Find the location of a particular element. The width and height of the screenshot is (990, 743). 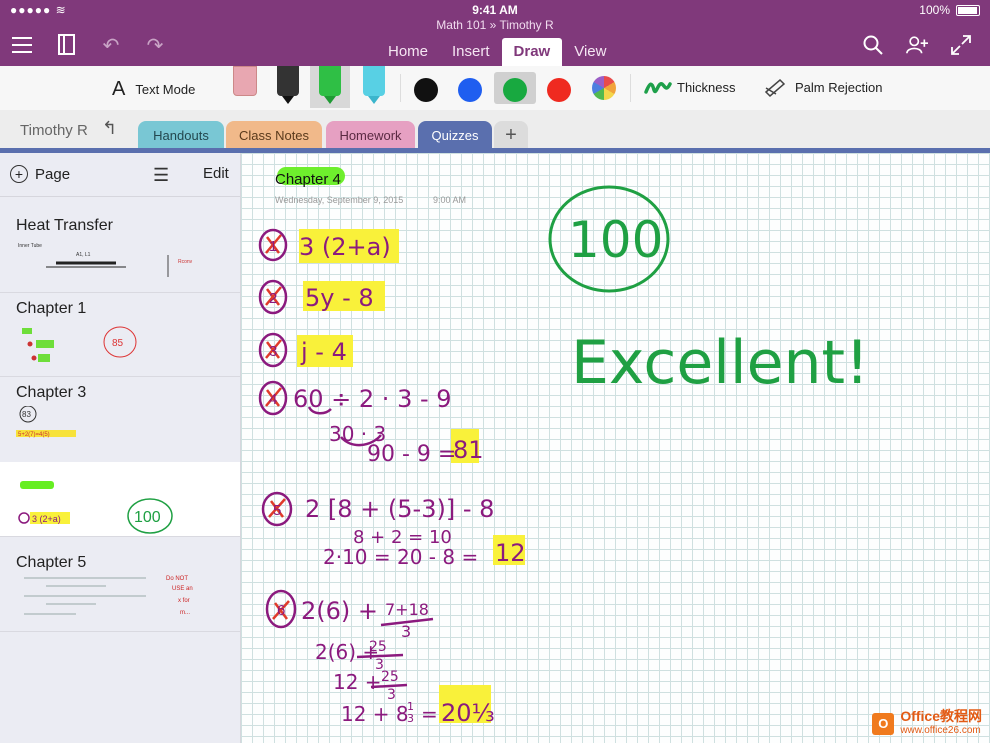

add-page-label: Page is located at coordinates (52, 174).